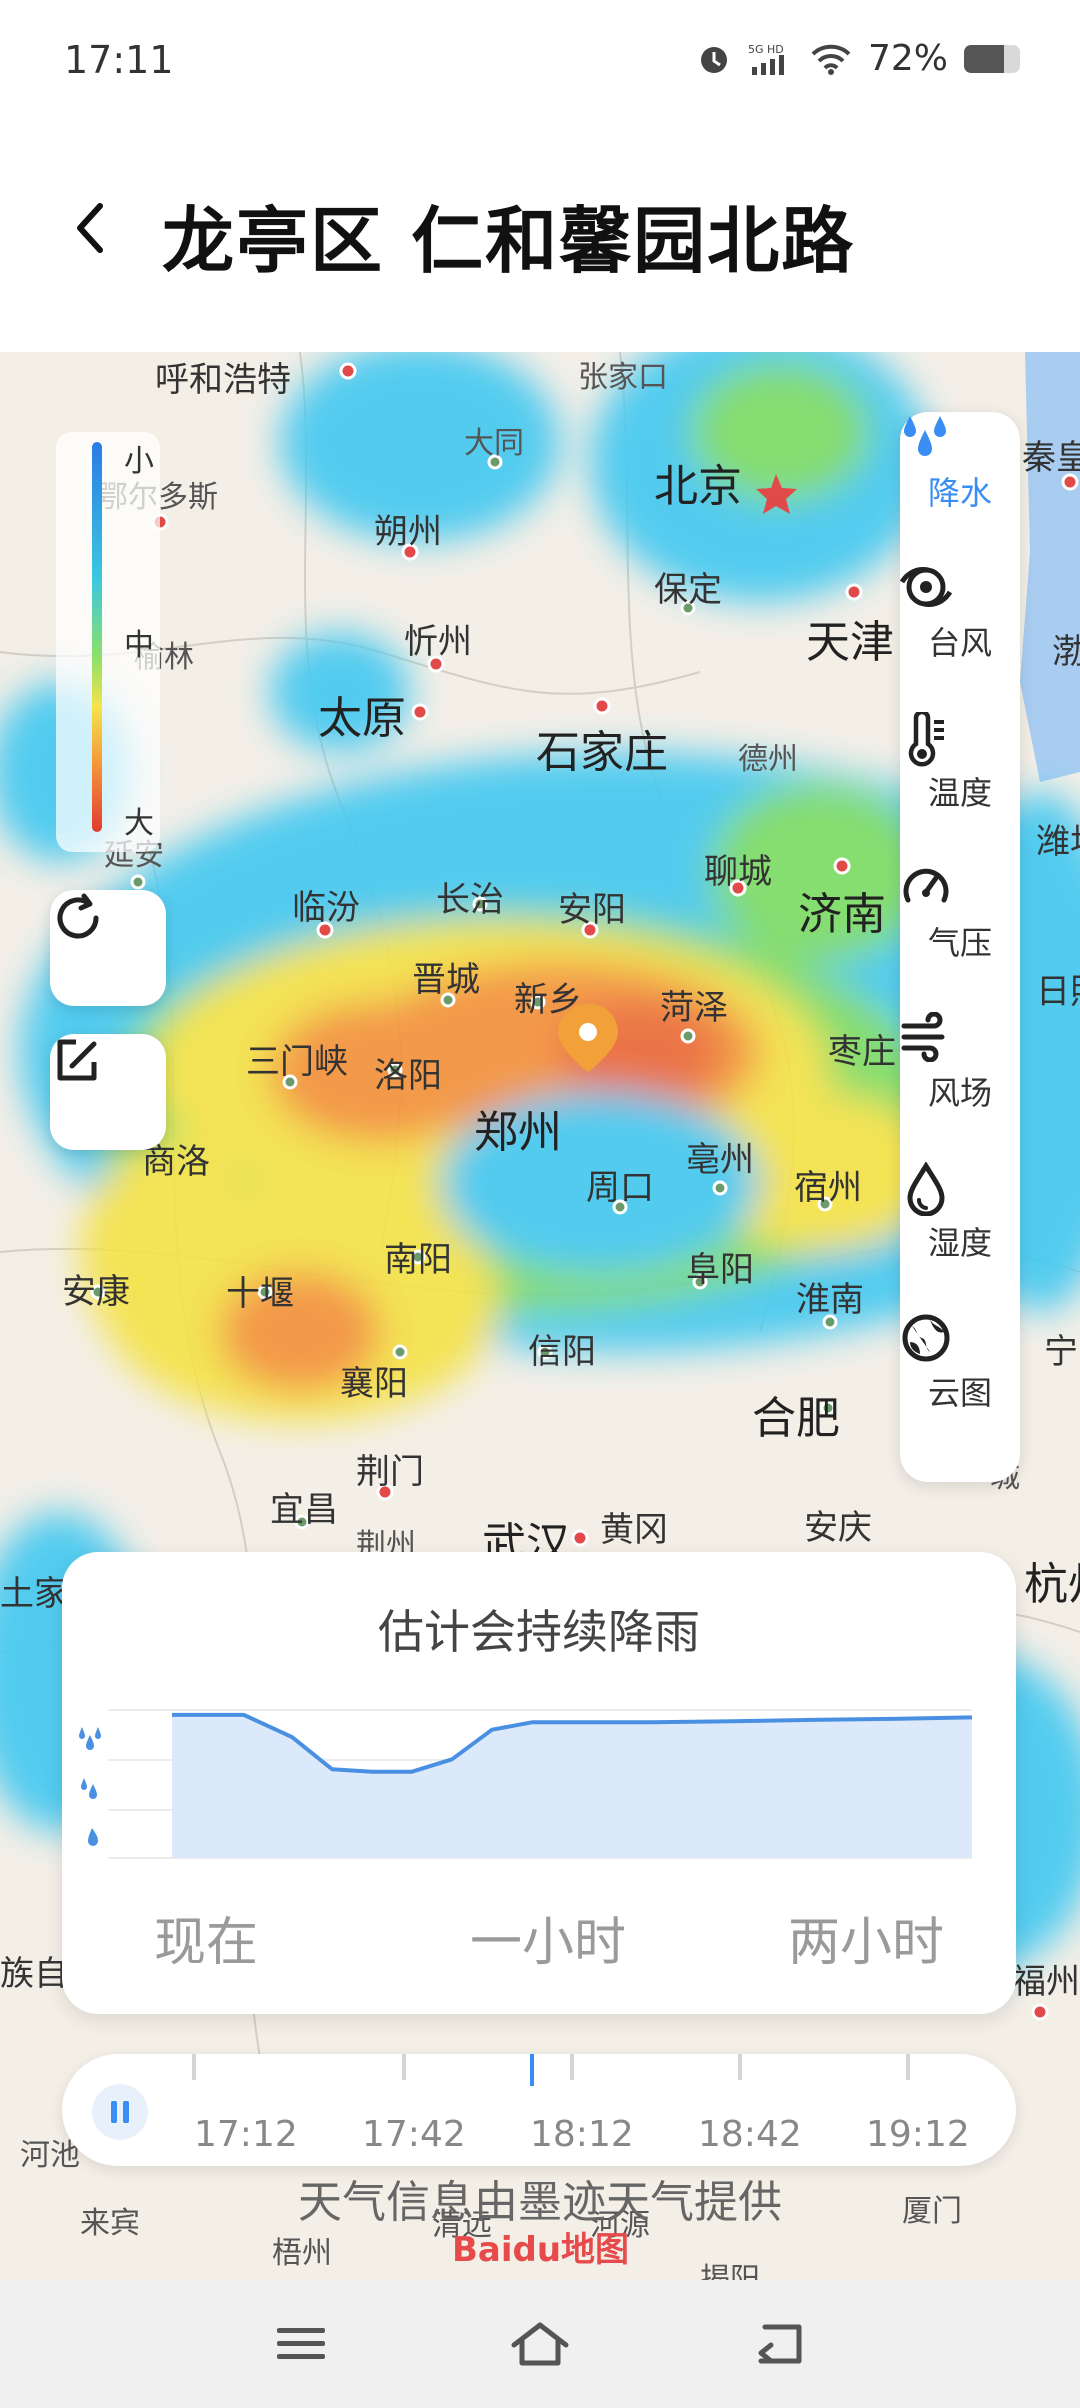  I want to click on city-label: 太原, so click(362, 718).